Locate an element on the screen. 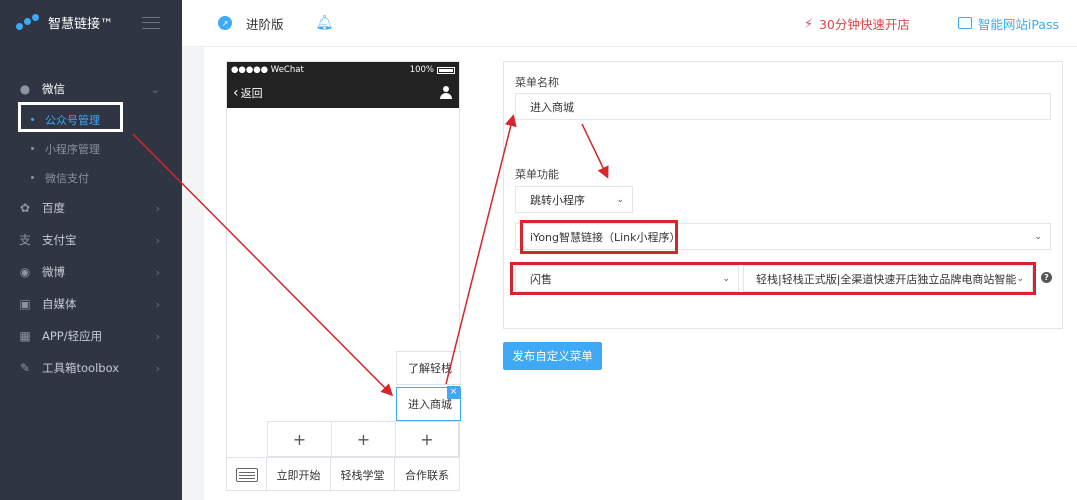  bolt-icon: ⚡︎ is located at coordinates (808, 23).